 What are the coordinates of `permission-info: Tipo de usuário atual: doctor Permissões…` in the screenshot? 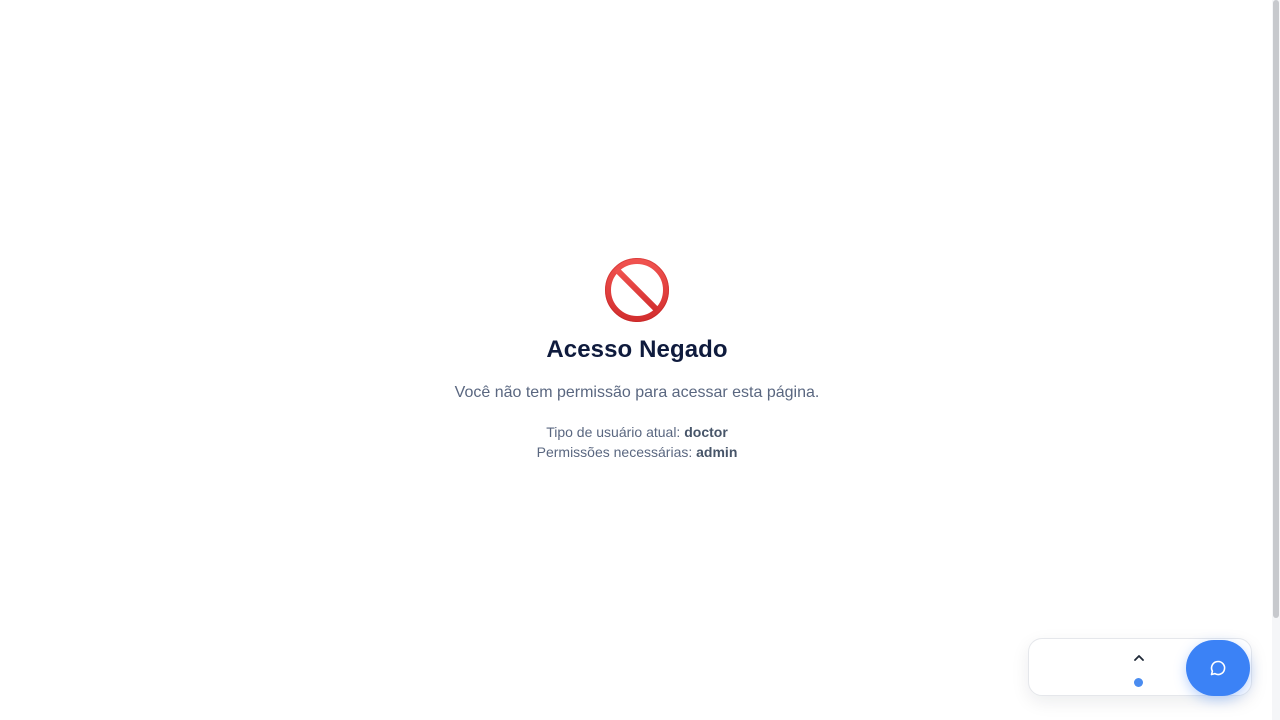 It's located at (637, 442).